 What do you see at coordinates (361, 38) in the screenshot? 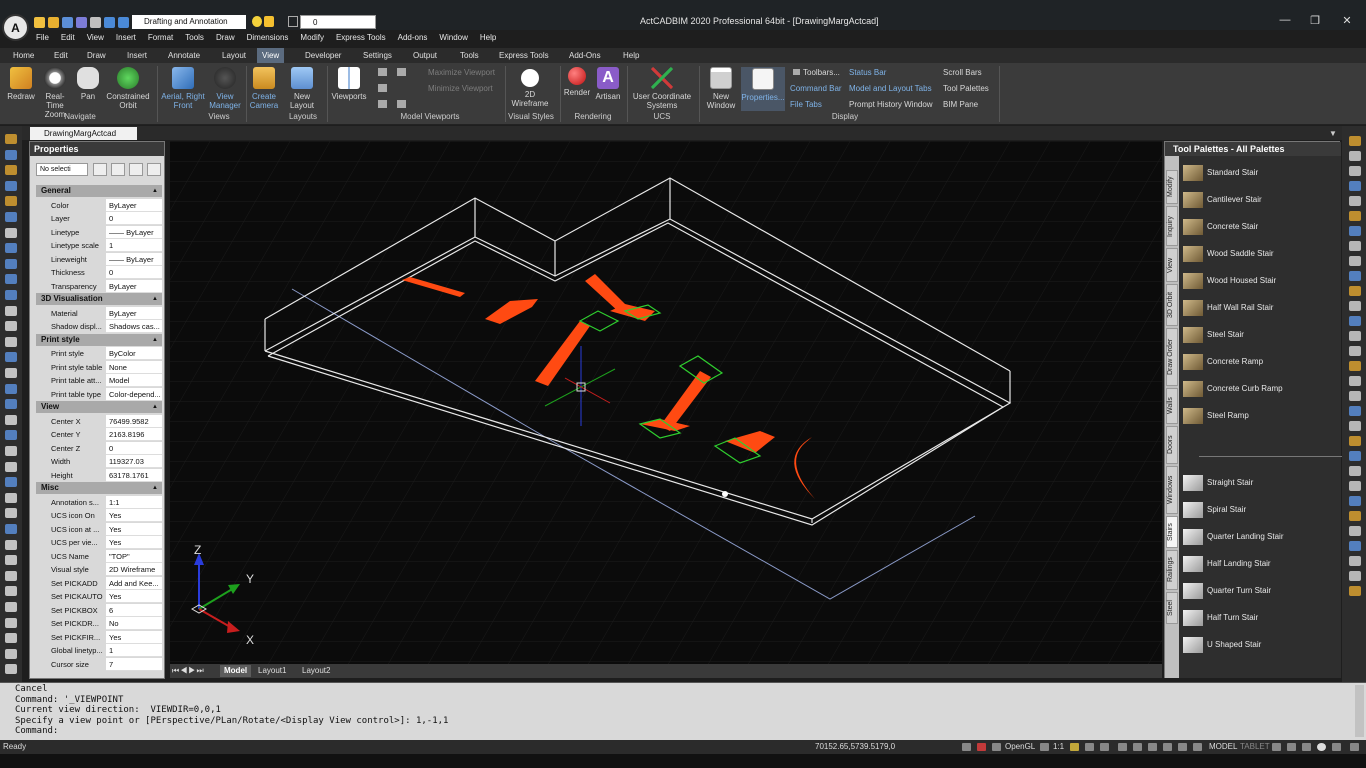
I see `menu-express-tools: Express Tools` at bounding box center [361, 38].